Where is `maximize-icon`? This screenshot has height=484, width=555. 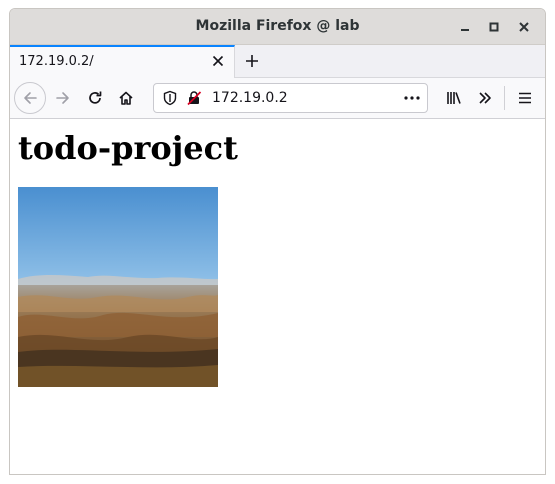 maximize-icon is located at coordinates (494, 27).